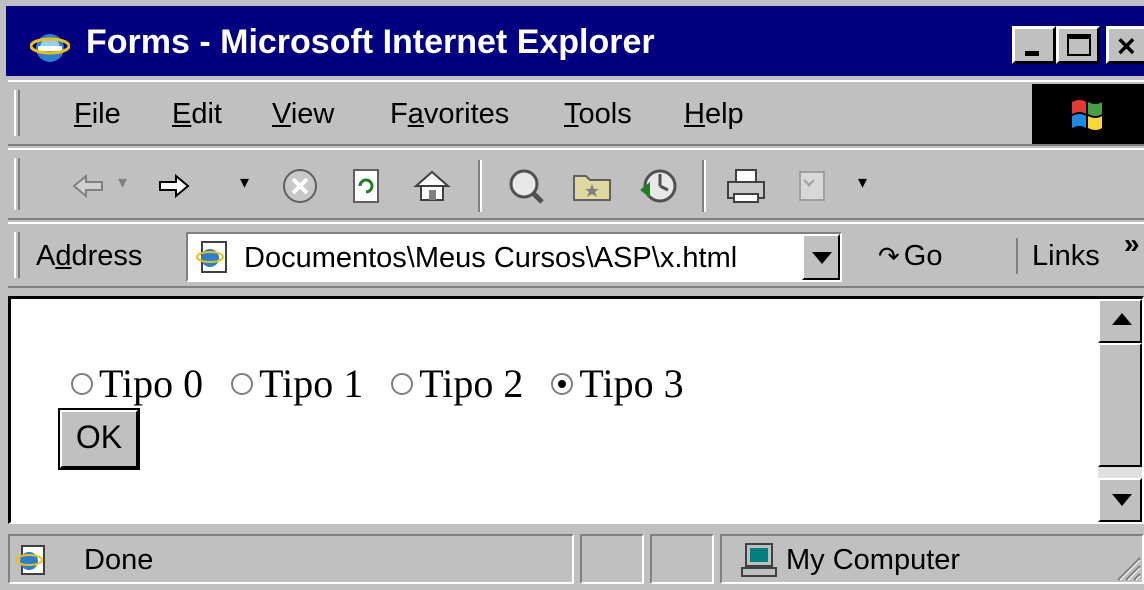 Image resolution: width=1144 pixels, height=590 pixels. What do you see at coordinates (107, 256) in the screenshot?
I see `address-label-rest: dress` at bounding box center [107, 256].